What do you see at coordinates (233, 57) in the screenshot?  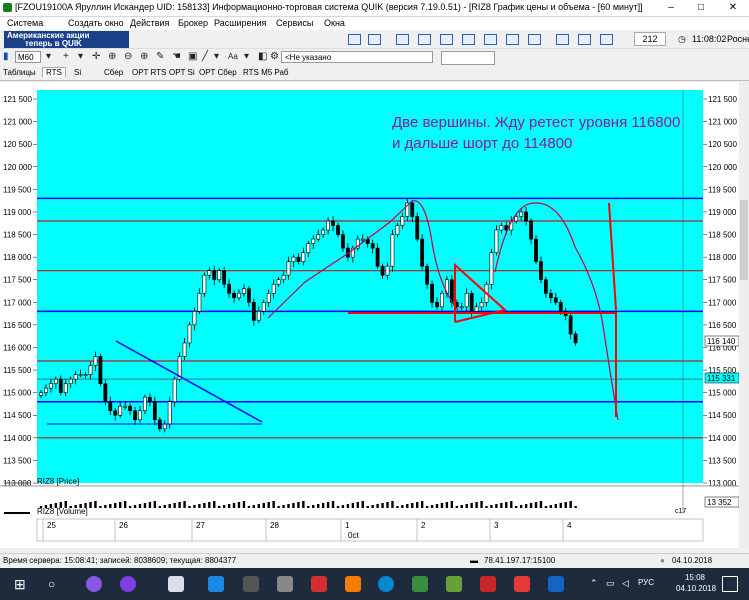 I see `text-tool-icon: Aa` at bounding box center [233, 57].